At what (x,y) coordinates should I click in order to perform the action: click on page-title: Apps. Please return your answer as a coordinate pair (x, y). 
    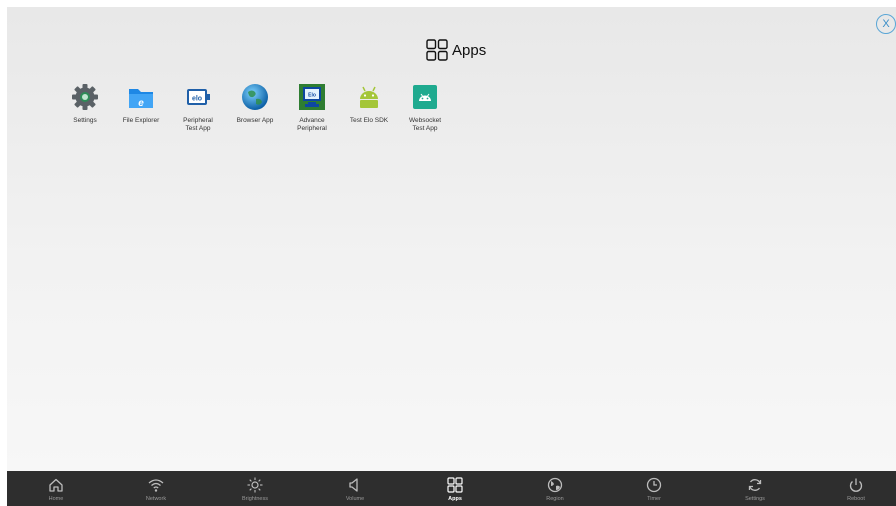
    Looking at the image, I should click on (456, 50).